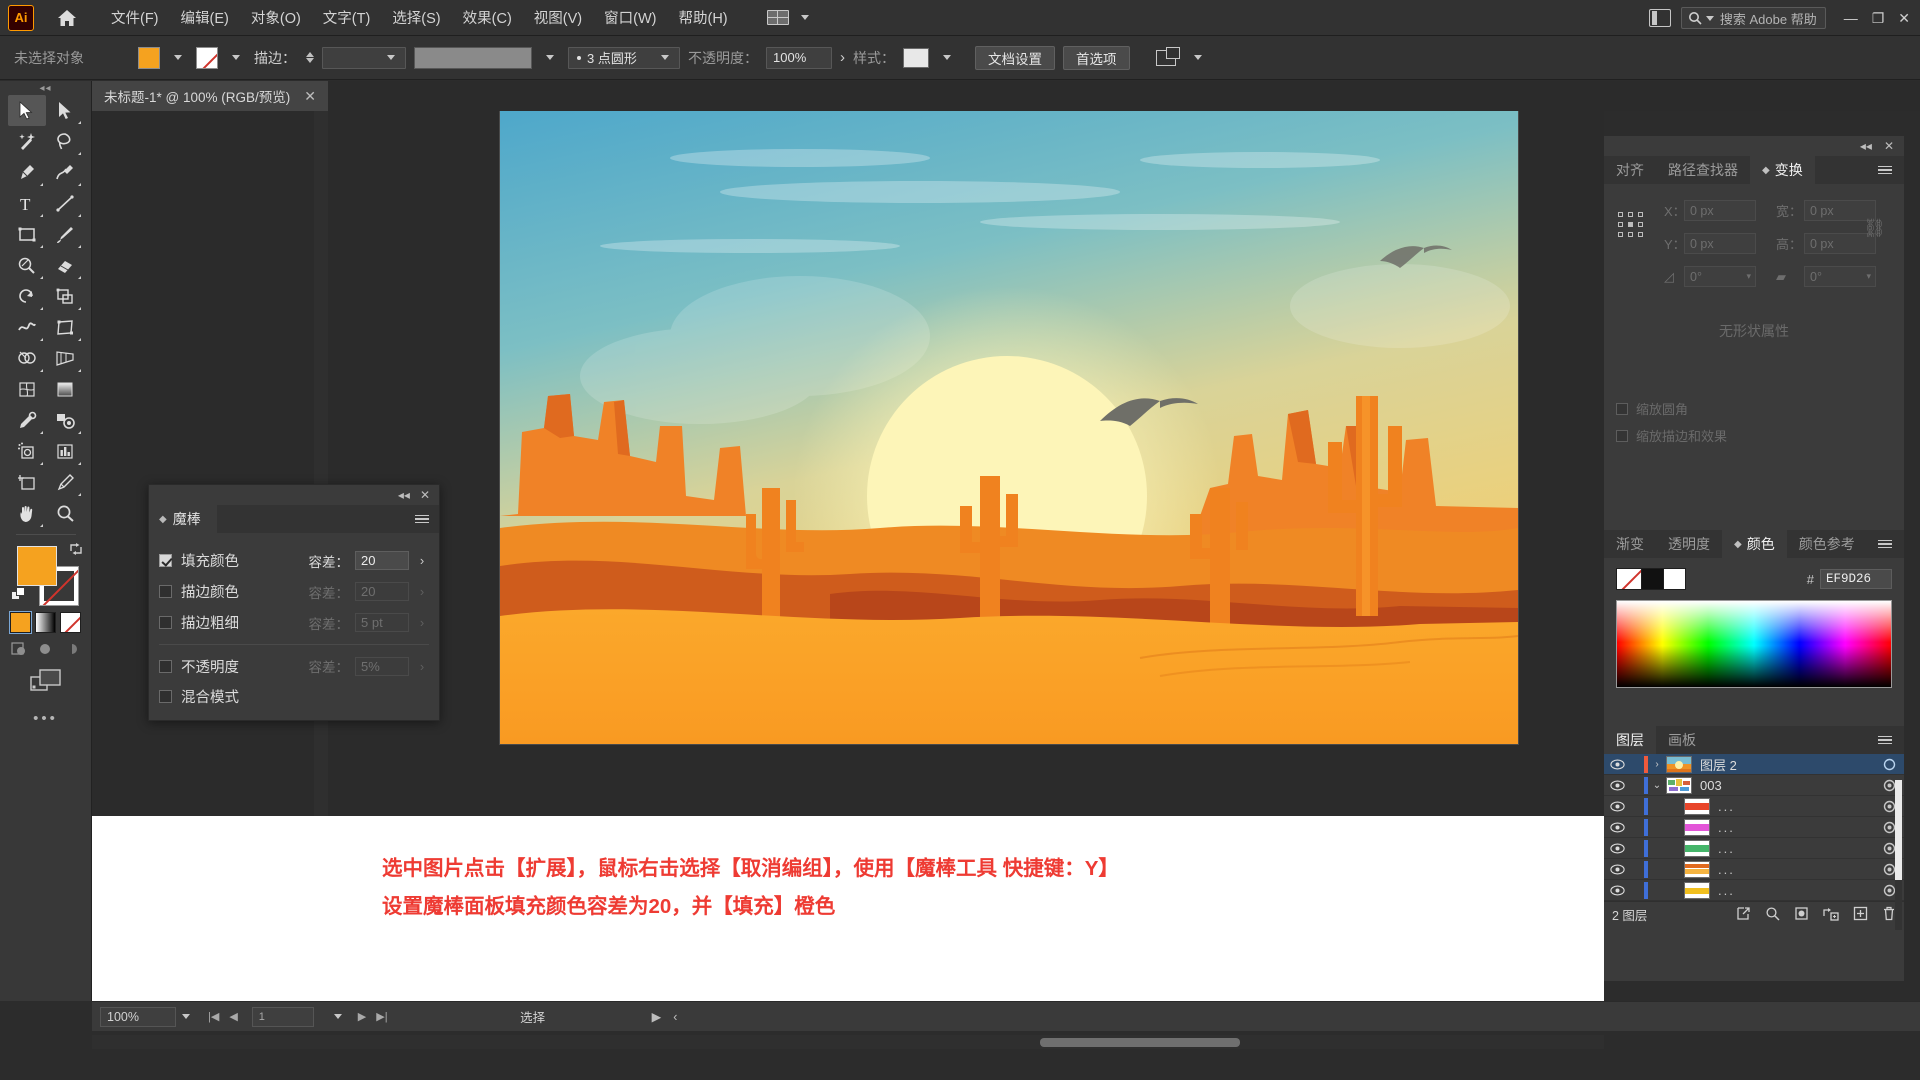 The width and height of the screenshot is (1920, 1080). What do you see at coordinates (1827, 544) in the screenshot?
I see `tab-color-guide: 颜色参考` at bounding box center [1827, 544].